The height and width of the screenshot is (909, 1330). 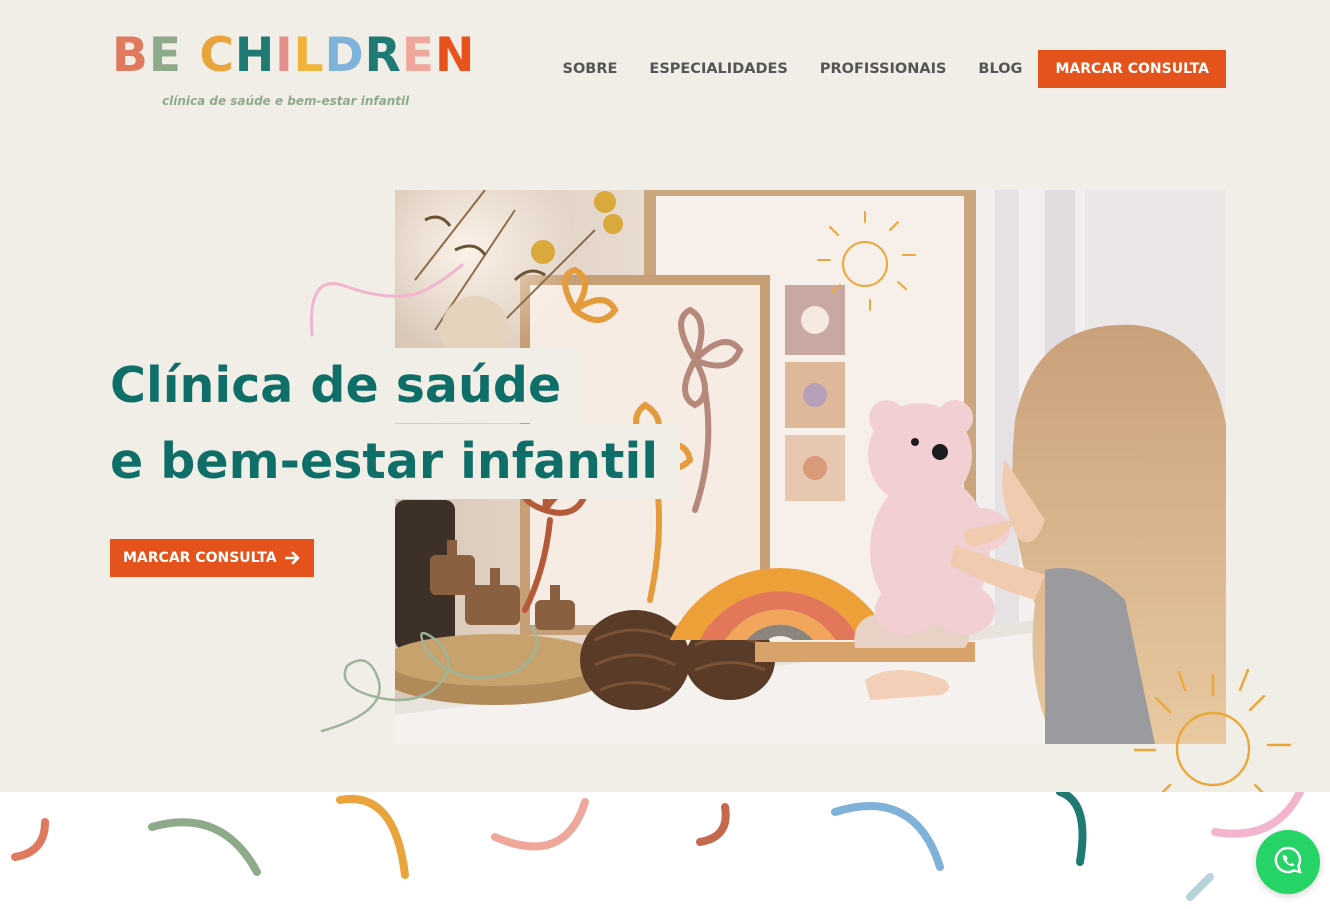 I want to click on brand-letter: C, so click(x=217, y=55).